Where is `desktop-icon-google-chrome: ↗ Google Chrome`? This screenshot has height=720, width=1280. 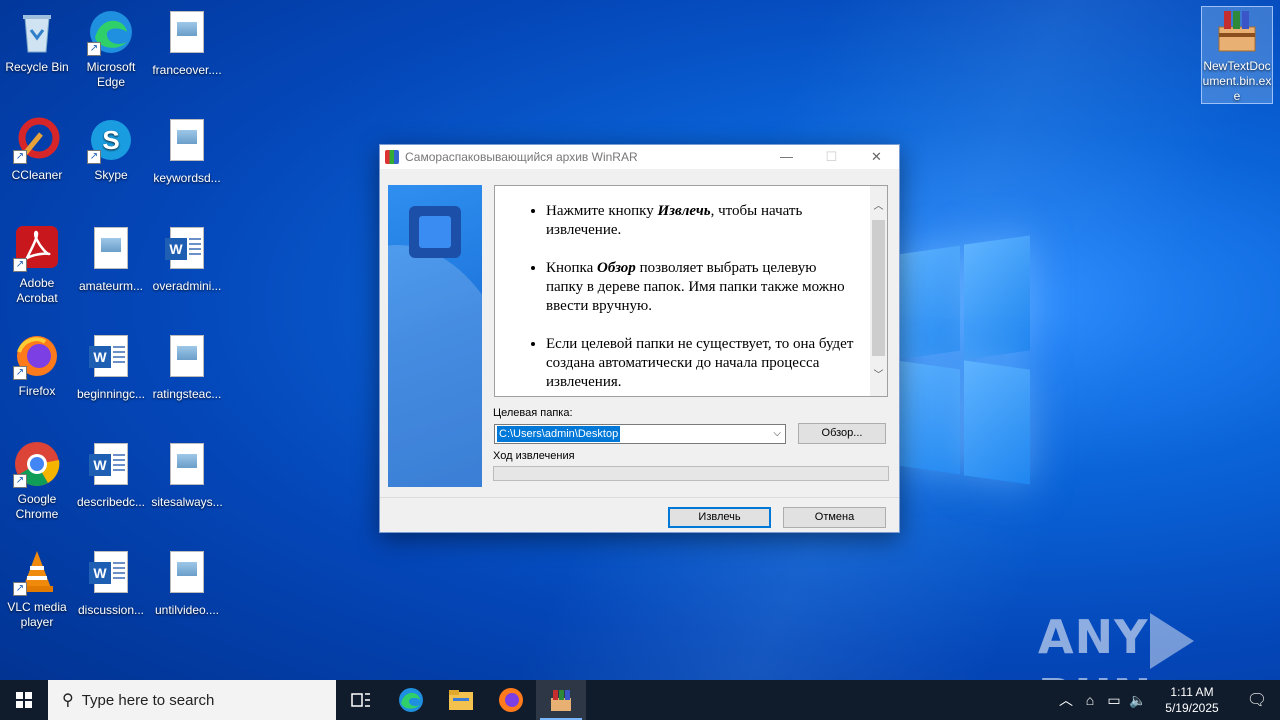
desktop-icon-google-chrome: ↗ Google Chrome is located at coordinates (37, 481).